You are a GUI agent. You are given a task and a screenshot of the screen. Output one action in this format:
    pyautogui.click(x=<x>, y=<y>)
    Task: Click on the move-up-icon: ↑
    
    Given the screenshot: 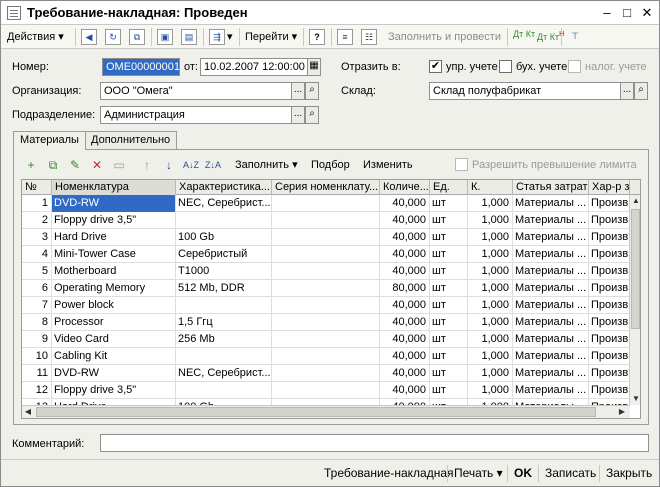 What is the action you would take?
    pyautogui.click(x=147, y=165)
    